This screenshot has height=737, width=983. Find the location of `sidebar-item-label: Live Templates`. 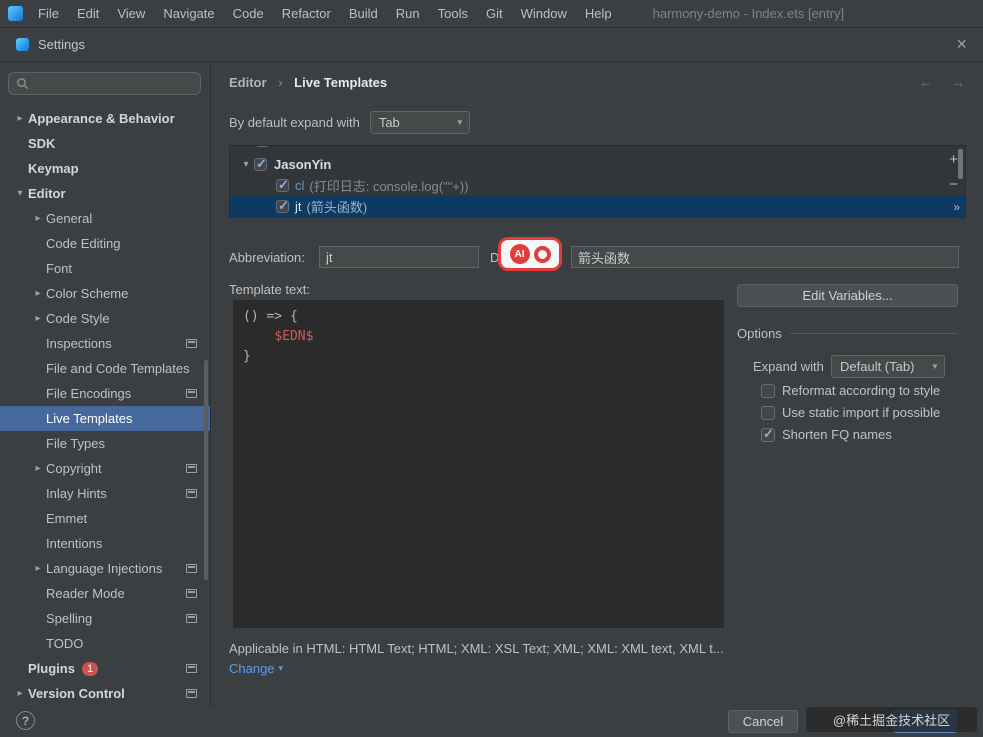

sidebar-item-label: Live Templates is located at coordinates (89, 418).